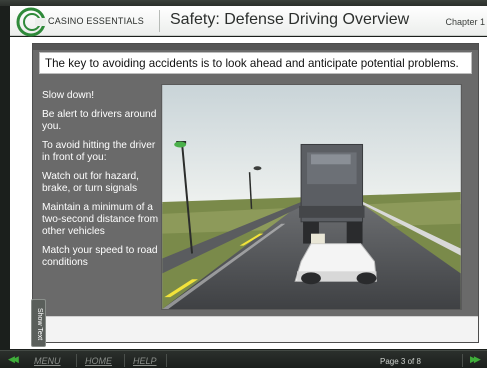 The image size is (487, 368). Describe the element at coordinates (255, 329) in the screenshot. I see `slide-footer` at that location.